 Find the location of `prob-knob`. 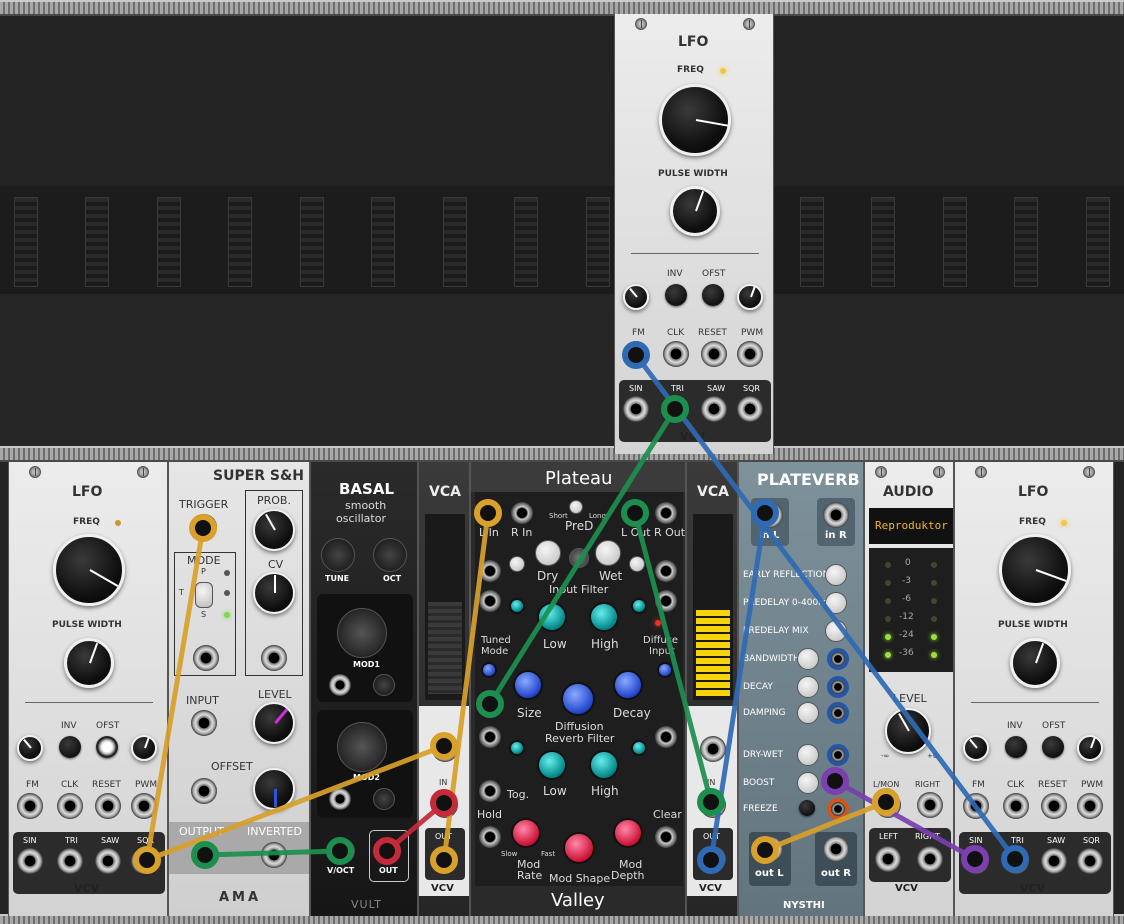

prob-knob is located at coordinates (274, 530).